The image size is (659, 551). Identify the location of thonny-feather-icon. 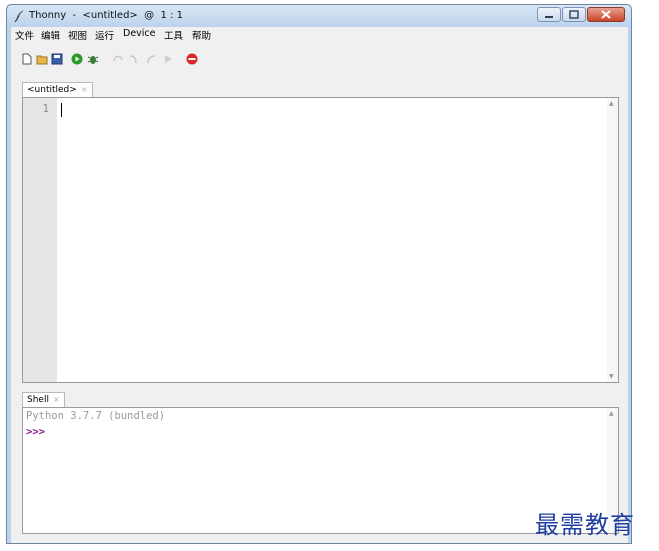
(19, 16).